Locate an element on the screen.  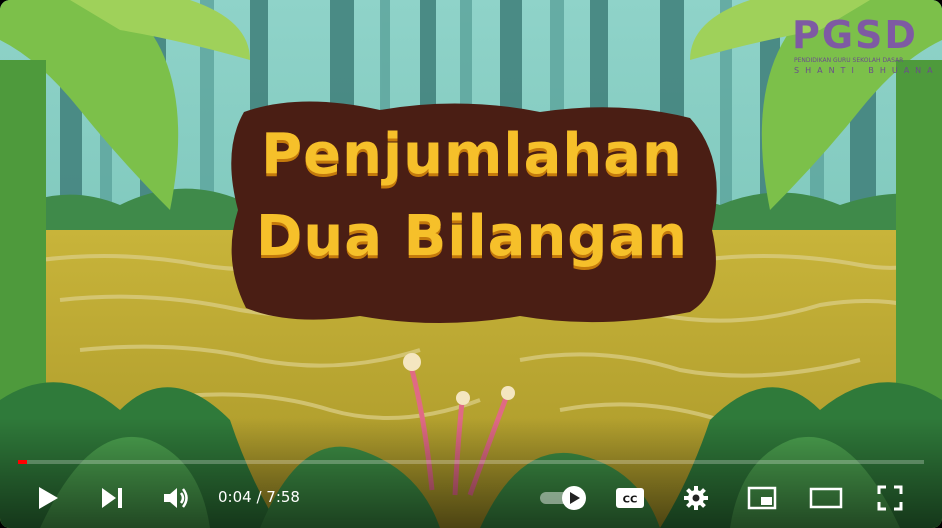
fullscreen-icon is located at coordinates (890, 498).